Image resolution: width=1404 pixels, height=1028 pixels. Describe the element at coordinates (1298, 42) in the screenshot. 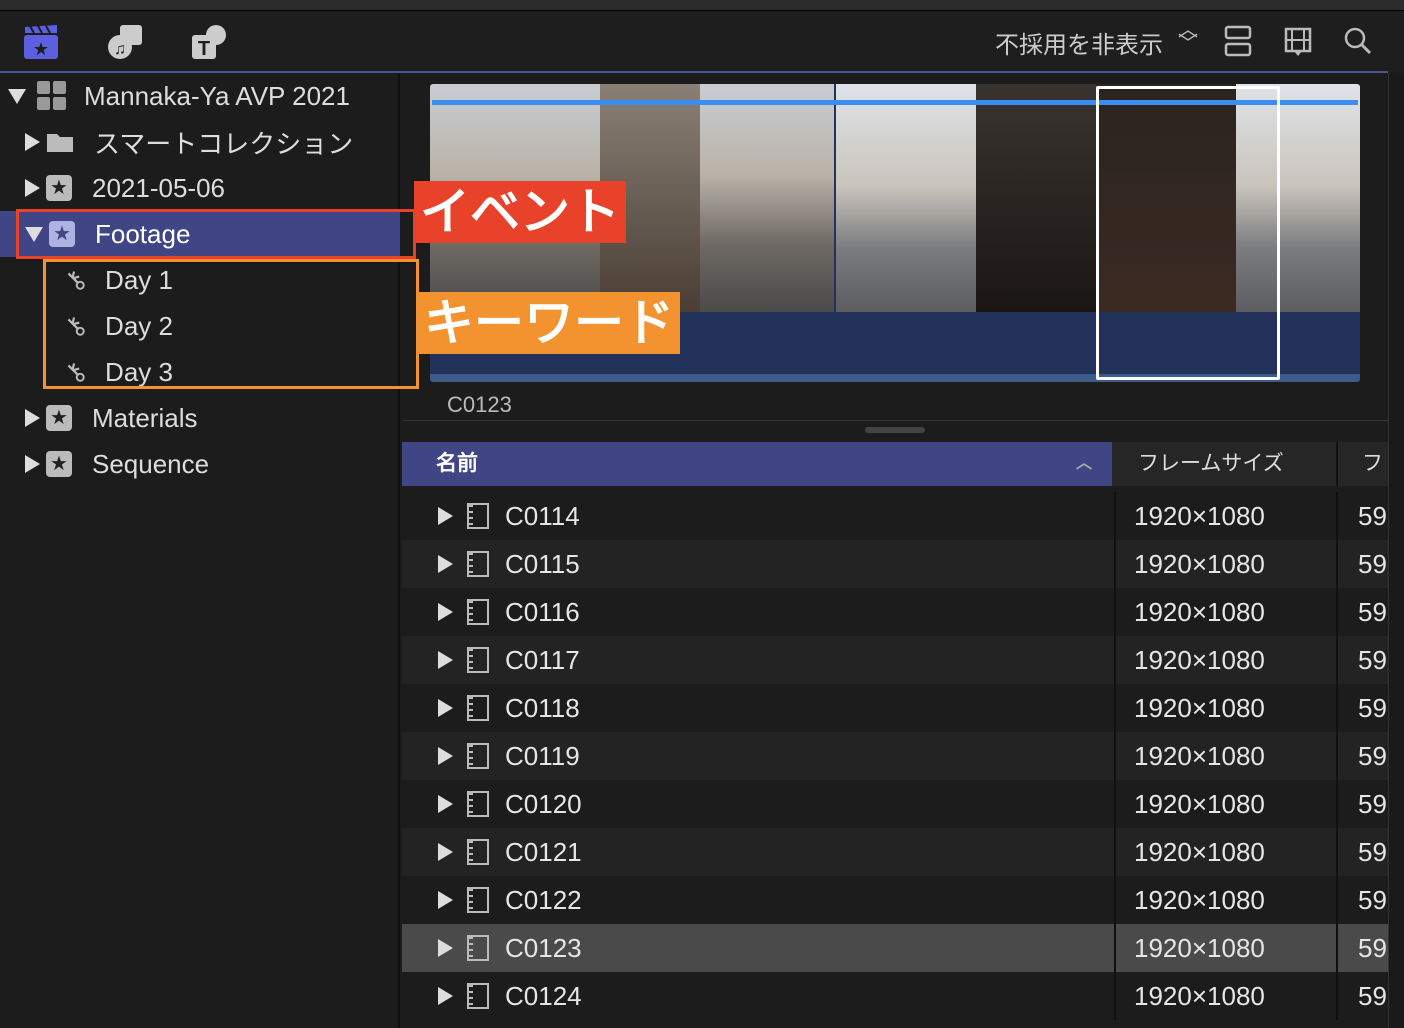

I see `filmstrip-view-icon` at that location.